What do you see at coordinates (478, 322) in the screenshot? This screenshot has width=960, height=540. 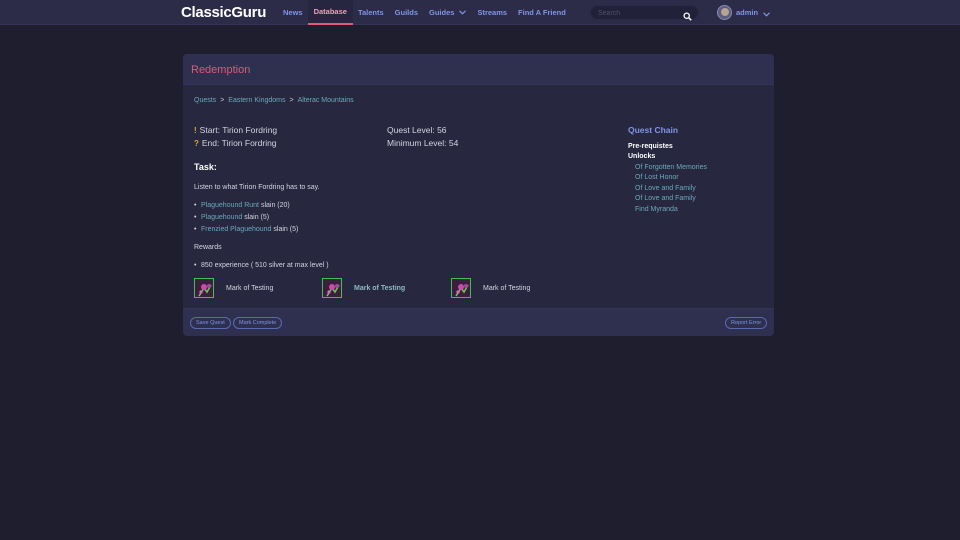 I see `panel-footer: Save Quest Mark Complete Report Error` at bounding box center [478, 322].